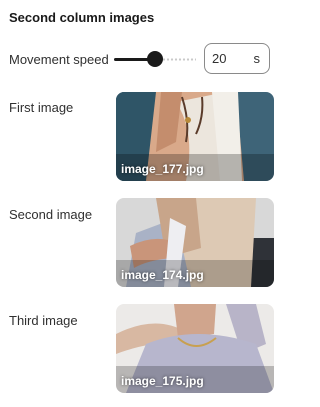  Describe the element at coordinates (257, 58) in the screenshot. I see `movement-speed-unit: s` at that location.